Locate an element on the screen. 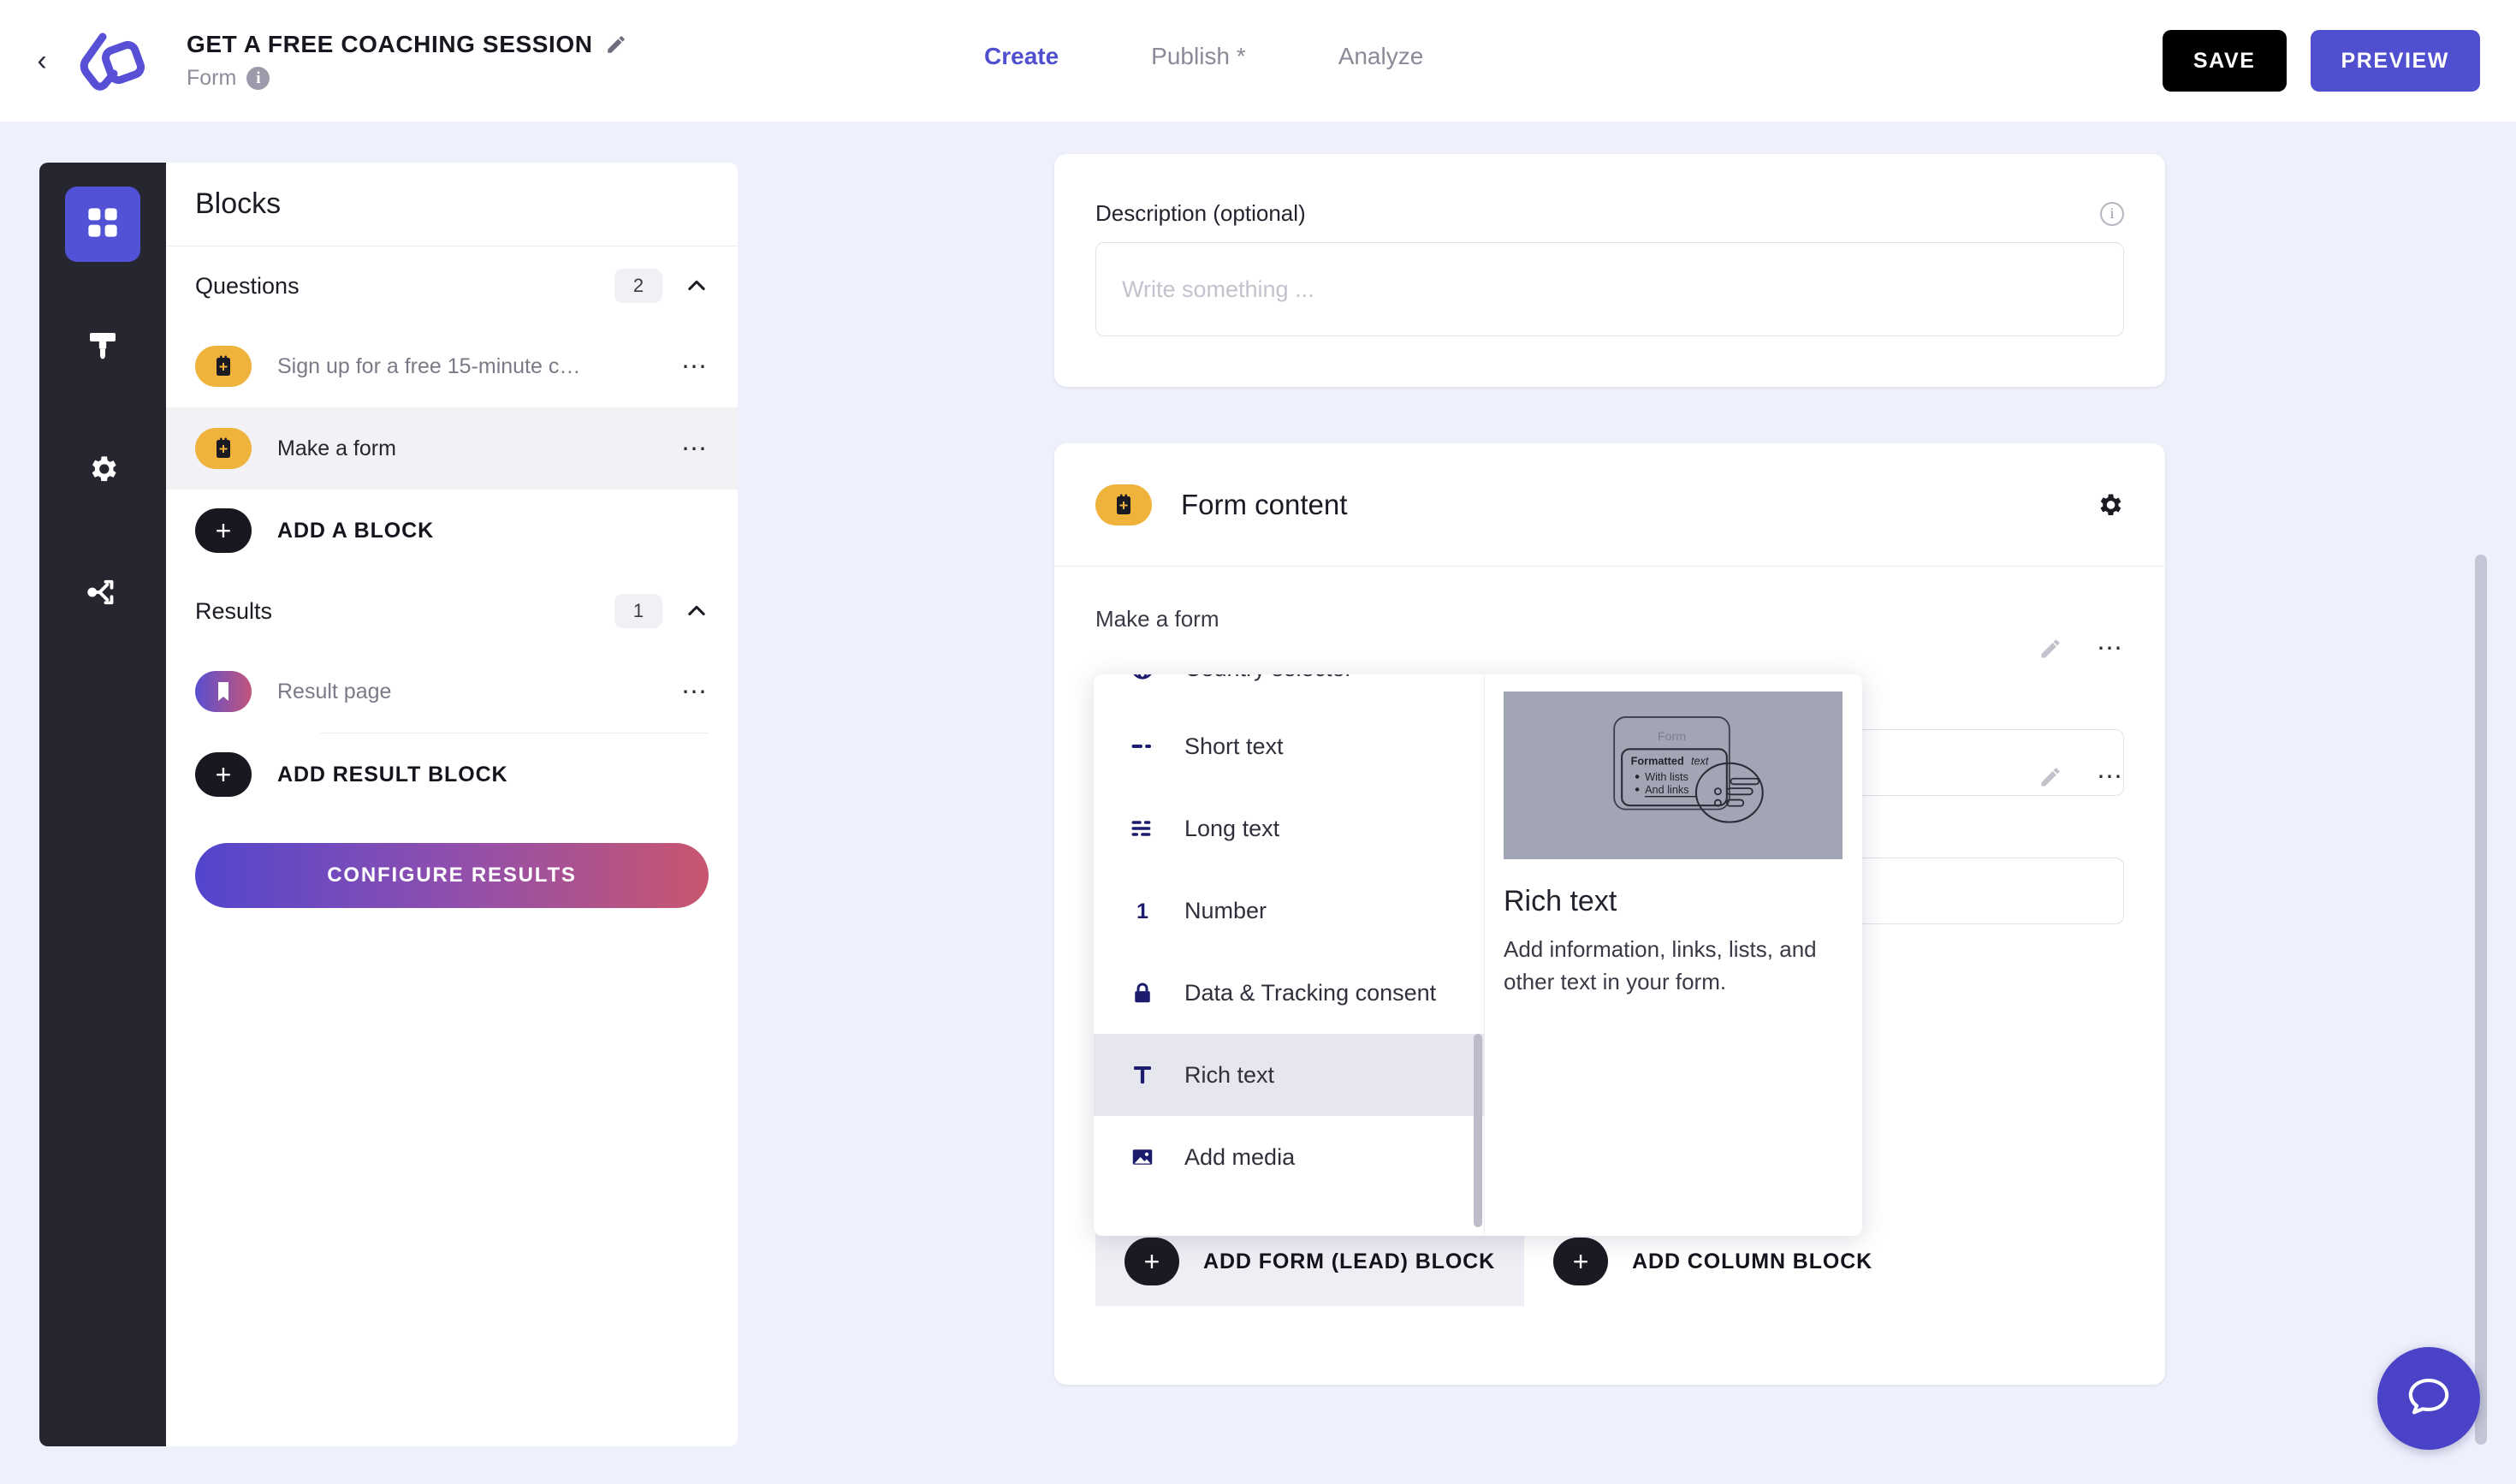 The image size is (2516, 1484). add-form-lead-block-label: ADD FORM (LEAD) BLOCK is located at coordinates (1349, 1261).